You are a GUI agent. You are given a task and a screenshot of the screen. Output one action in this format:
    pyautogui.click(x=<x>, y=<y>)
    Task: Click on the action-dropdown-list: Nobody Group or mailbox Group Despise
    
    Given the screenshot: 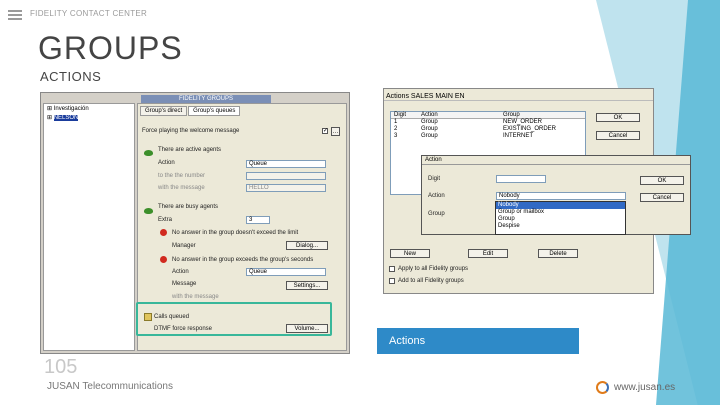 What is the action you would take?
    pyautogui.click(x=560, y=218)
    